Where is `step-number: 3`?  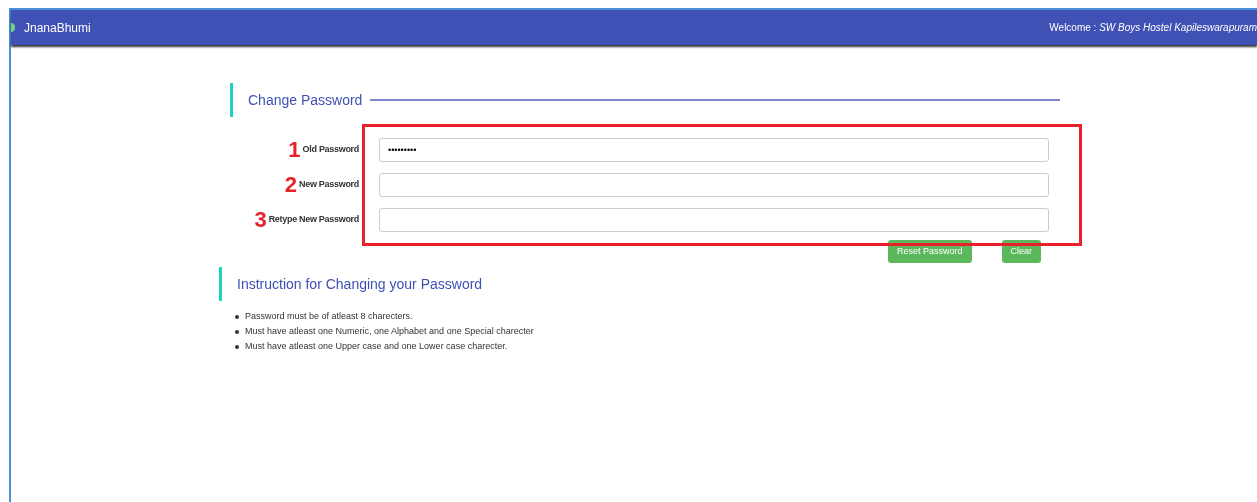 step-number: 3 is located at coordinates (260, 219).